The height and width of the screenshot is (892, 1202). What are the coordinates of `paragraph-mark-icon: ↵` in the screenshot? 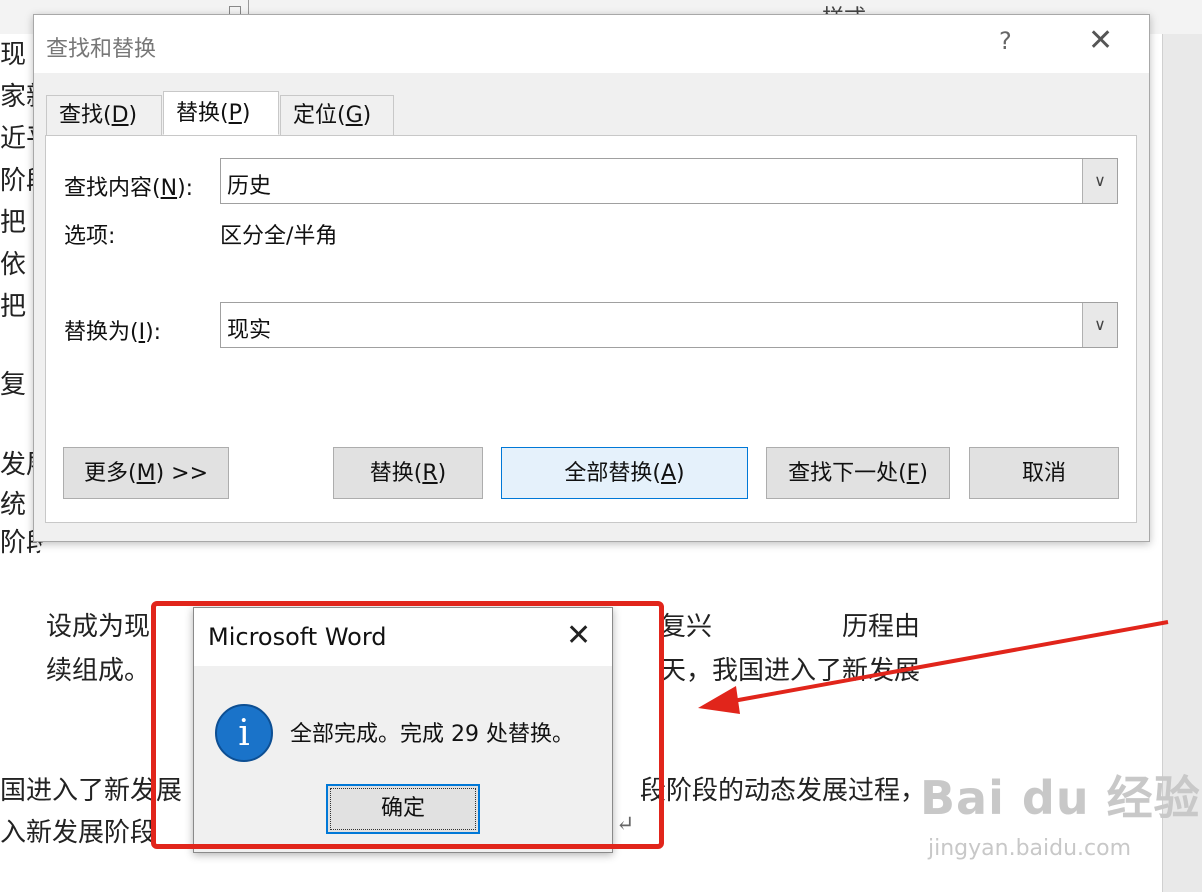 It's located at (625, 824).